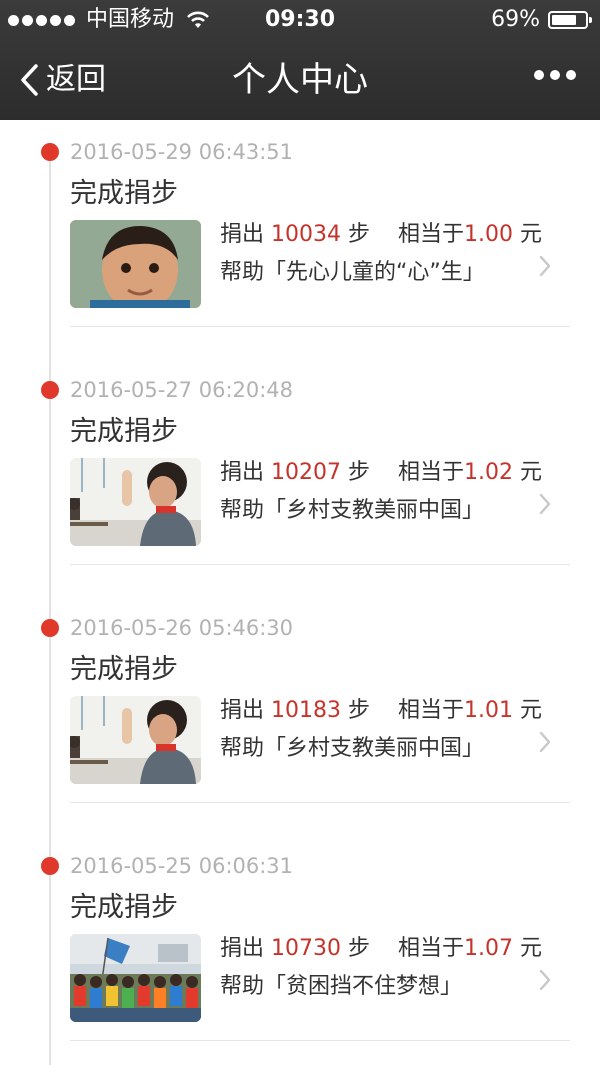 This screenshot has width=600, height=1065. I want to click on donation-summary: 捐出 10183 步 相当于1.01 元, so click(381, 711).